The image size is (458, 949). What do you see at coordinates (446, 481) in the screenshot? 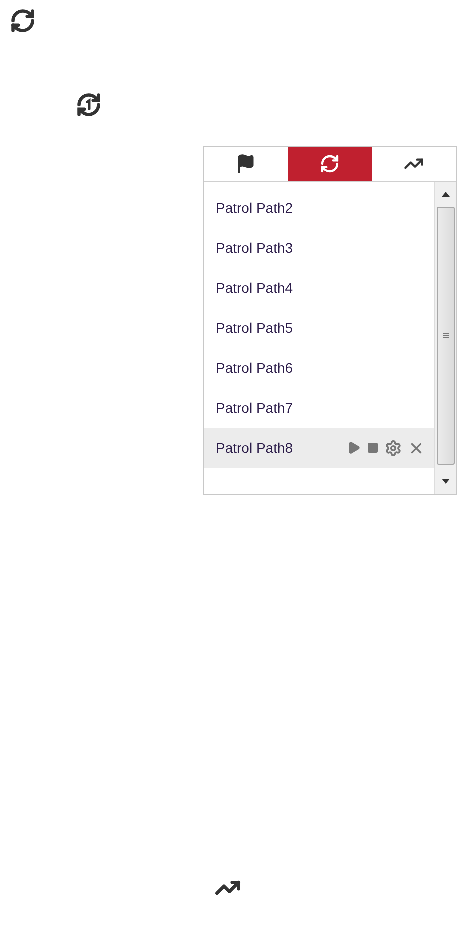
I see `scroll-down-icon` at bounding box center [446, 481].